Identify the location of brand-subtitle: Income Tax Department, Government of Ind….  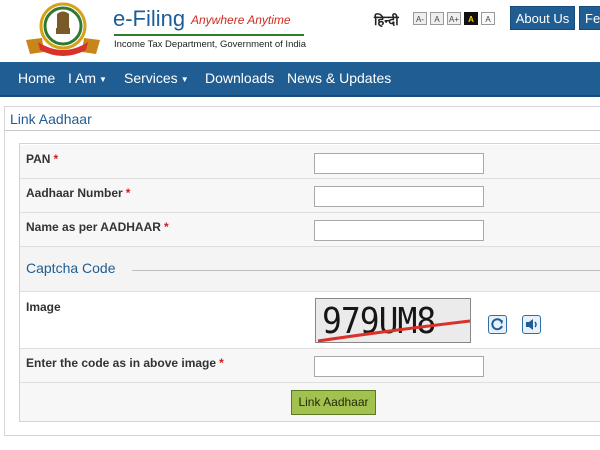
(210, 44).